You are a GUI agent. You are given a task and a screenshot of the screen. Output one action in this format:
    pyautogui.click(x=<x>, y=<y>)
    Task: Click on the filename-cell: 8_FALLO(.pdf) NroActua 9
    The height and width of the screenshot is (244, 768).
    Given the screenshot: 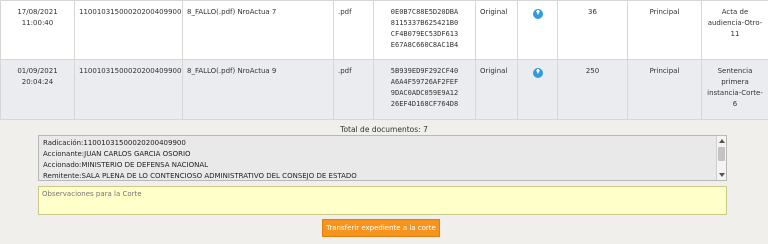 What is the action you would take?
    pyautogui.click(x=258, y=89)
    